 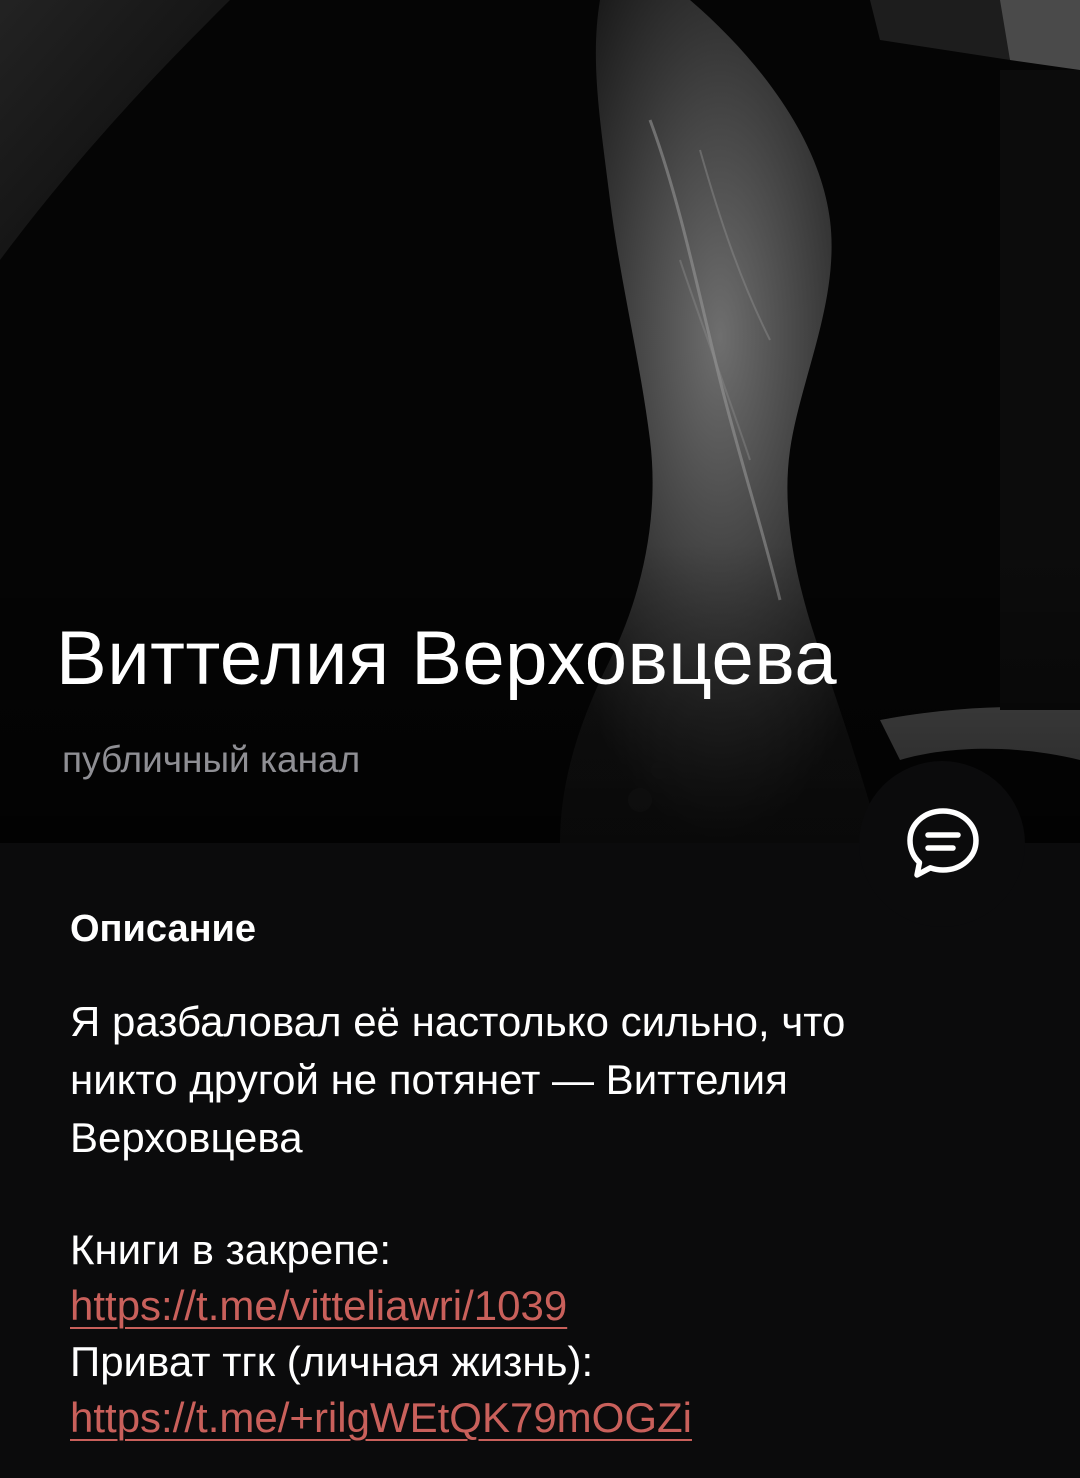 What do you see at coordinates (332, 1361) in the screenshot?
I see `description-text-line: Приват тгк (личная жизнь):` at bounding box center [332, 1361].